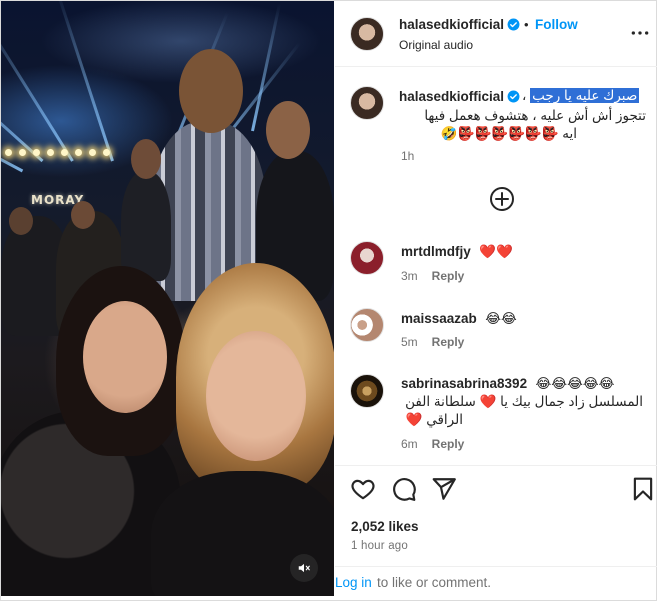  I want to click on crowd-person, so click(146, 226).